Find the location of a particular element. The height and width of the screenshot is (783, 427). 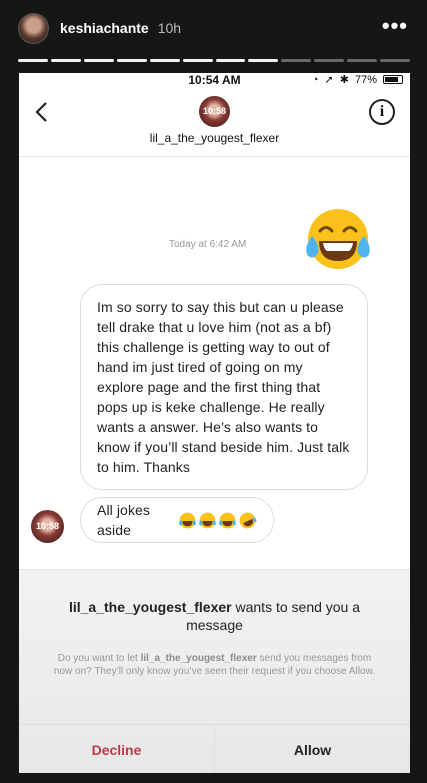

request-actions: Decline Allow is located at coordinates (214, 748).